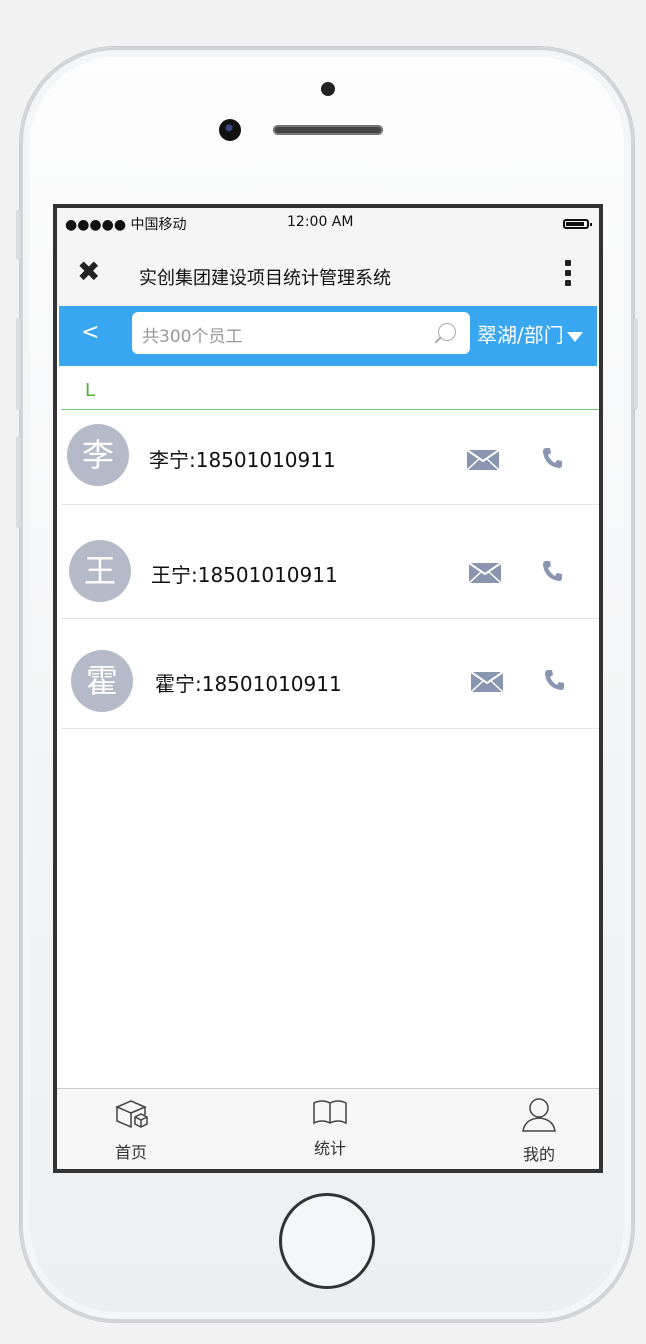 Image resolution: width=646 pixels, height=1344 pixels. I want to click on contact-row: 霍 霍宁:18501010911, so click(330, 673).